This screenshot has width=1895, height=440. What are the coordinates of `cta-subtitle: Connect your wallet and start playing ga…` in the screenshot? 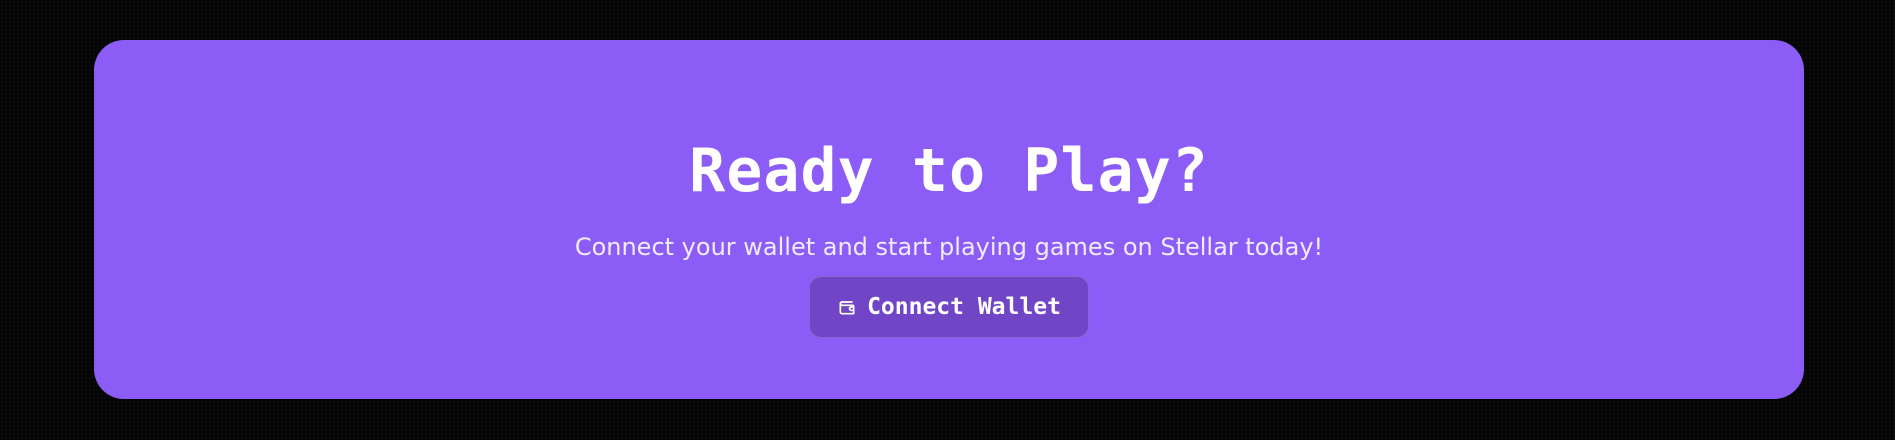 It's located at (949, 247).